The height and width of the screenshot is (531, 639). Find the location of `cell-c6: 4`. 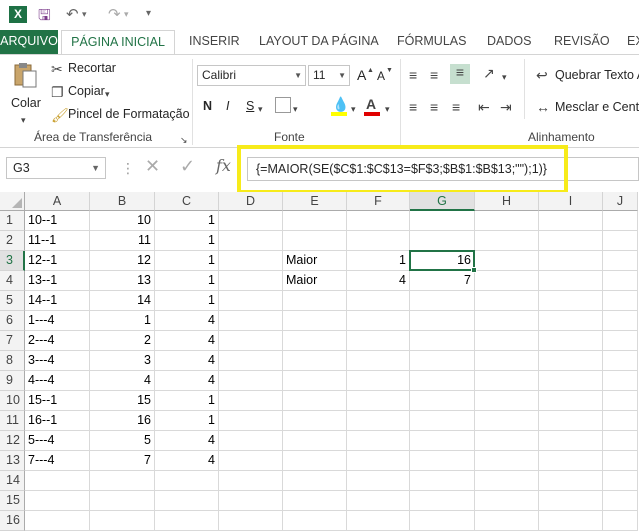

cell-c6: 4 is located at coordinates (187, 321).